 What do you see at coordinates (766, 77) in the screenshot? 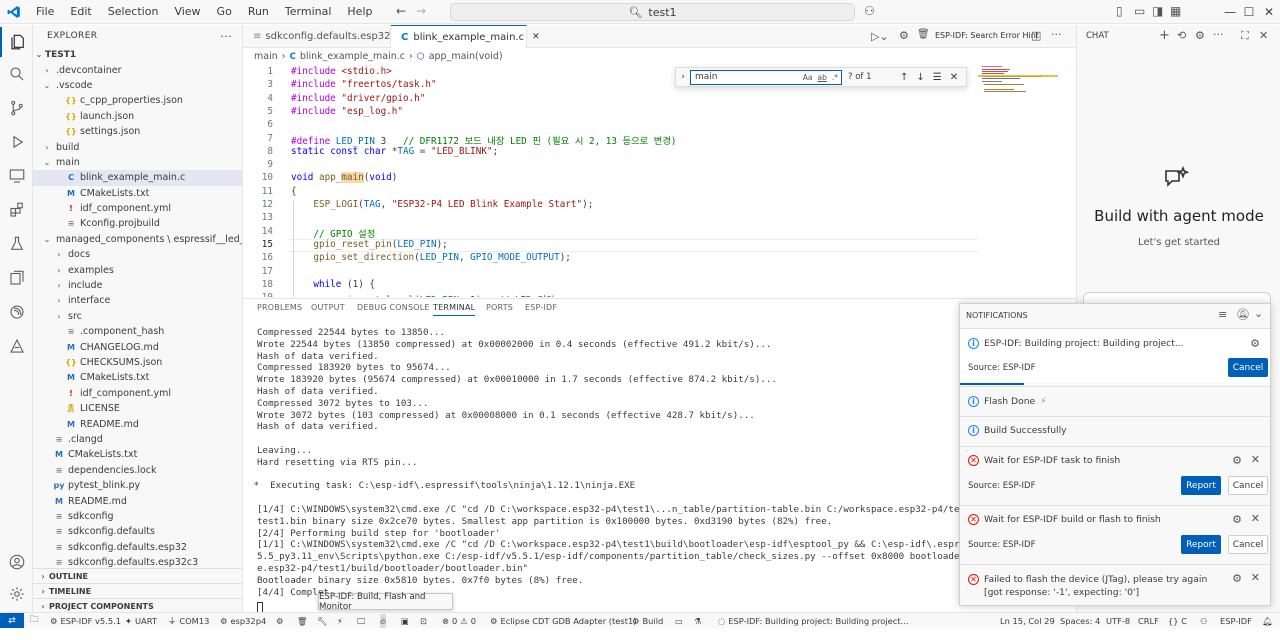
I see `find-input: main Aa ab .*` at bounding box center [766, 77].